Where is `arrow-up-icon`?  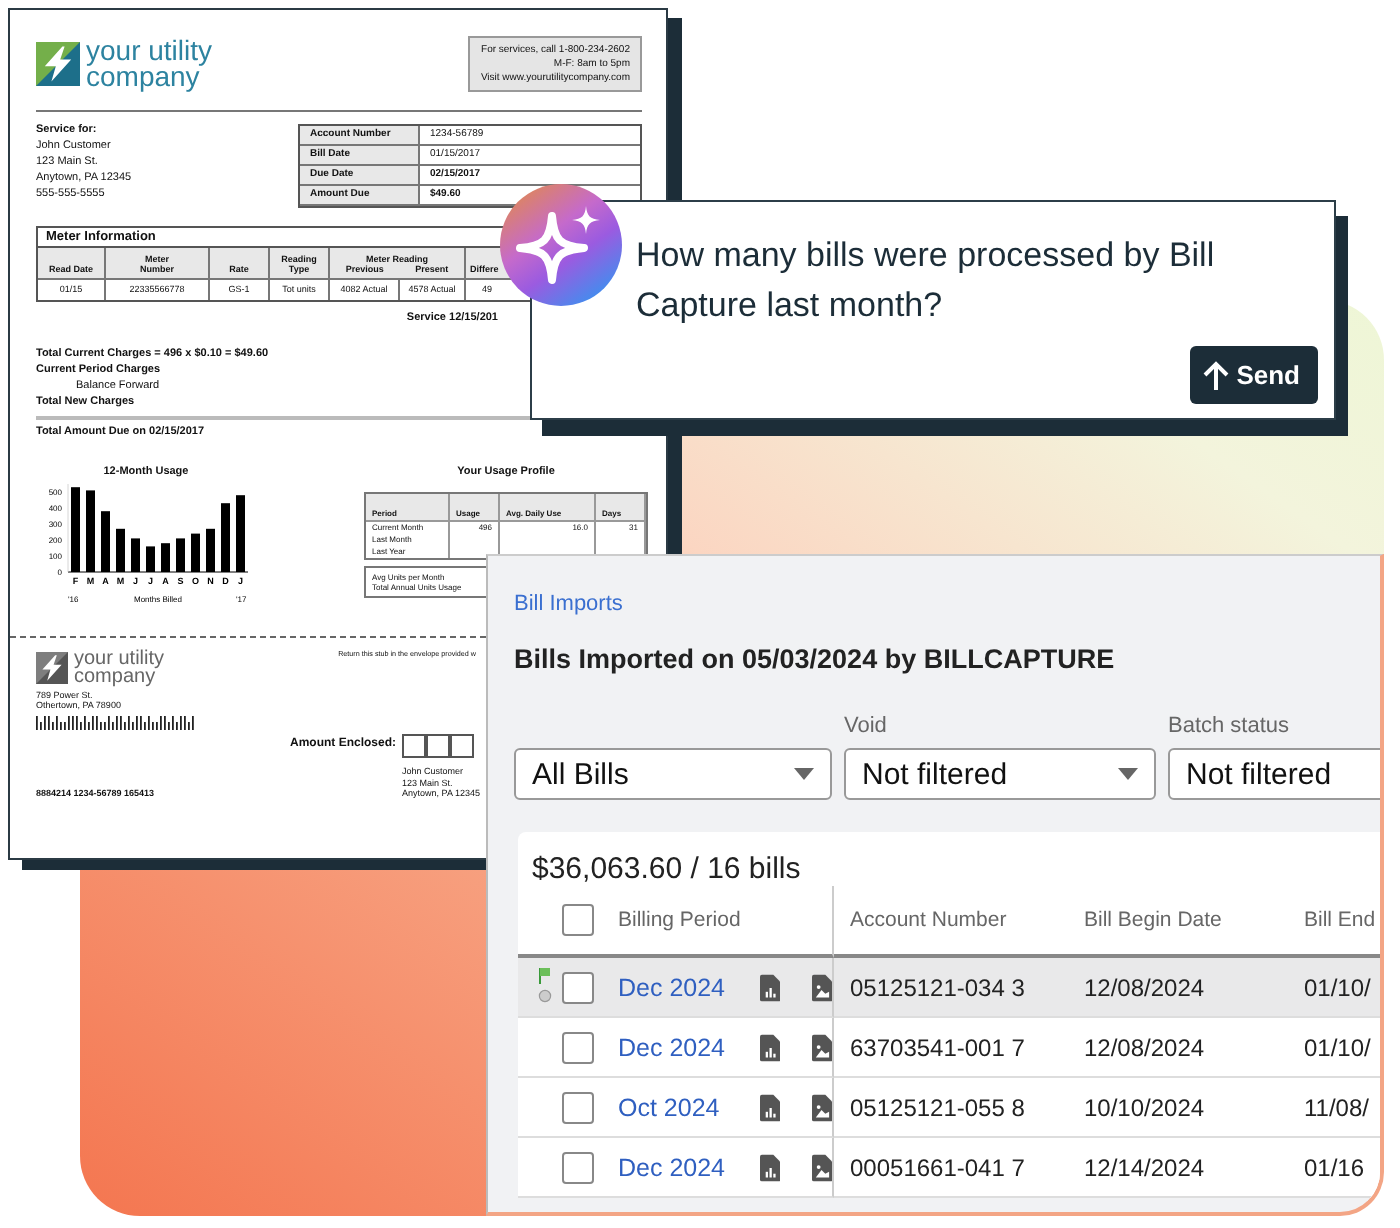 arrow-up-icon is located at coordinates (1216, 375).